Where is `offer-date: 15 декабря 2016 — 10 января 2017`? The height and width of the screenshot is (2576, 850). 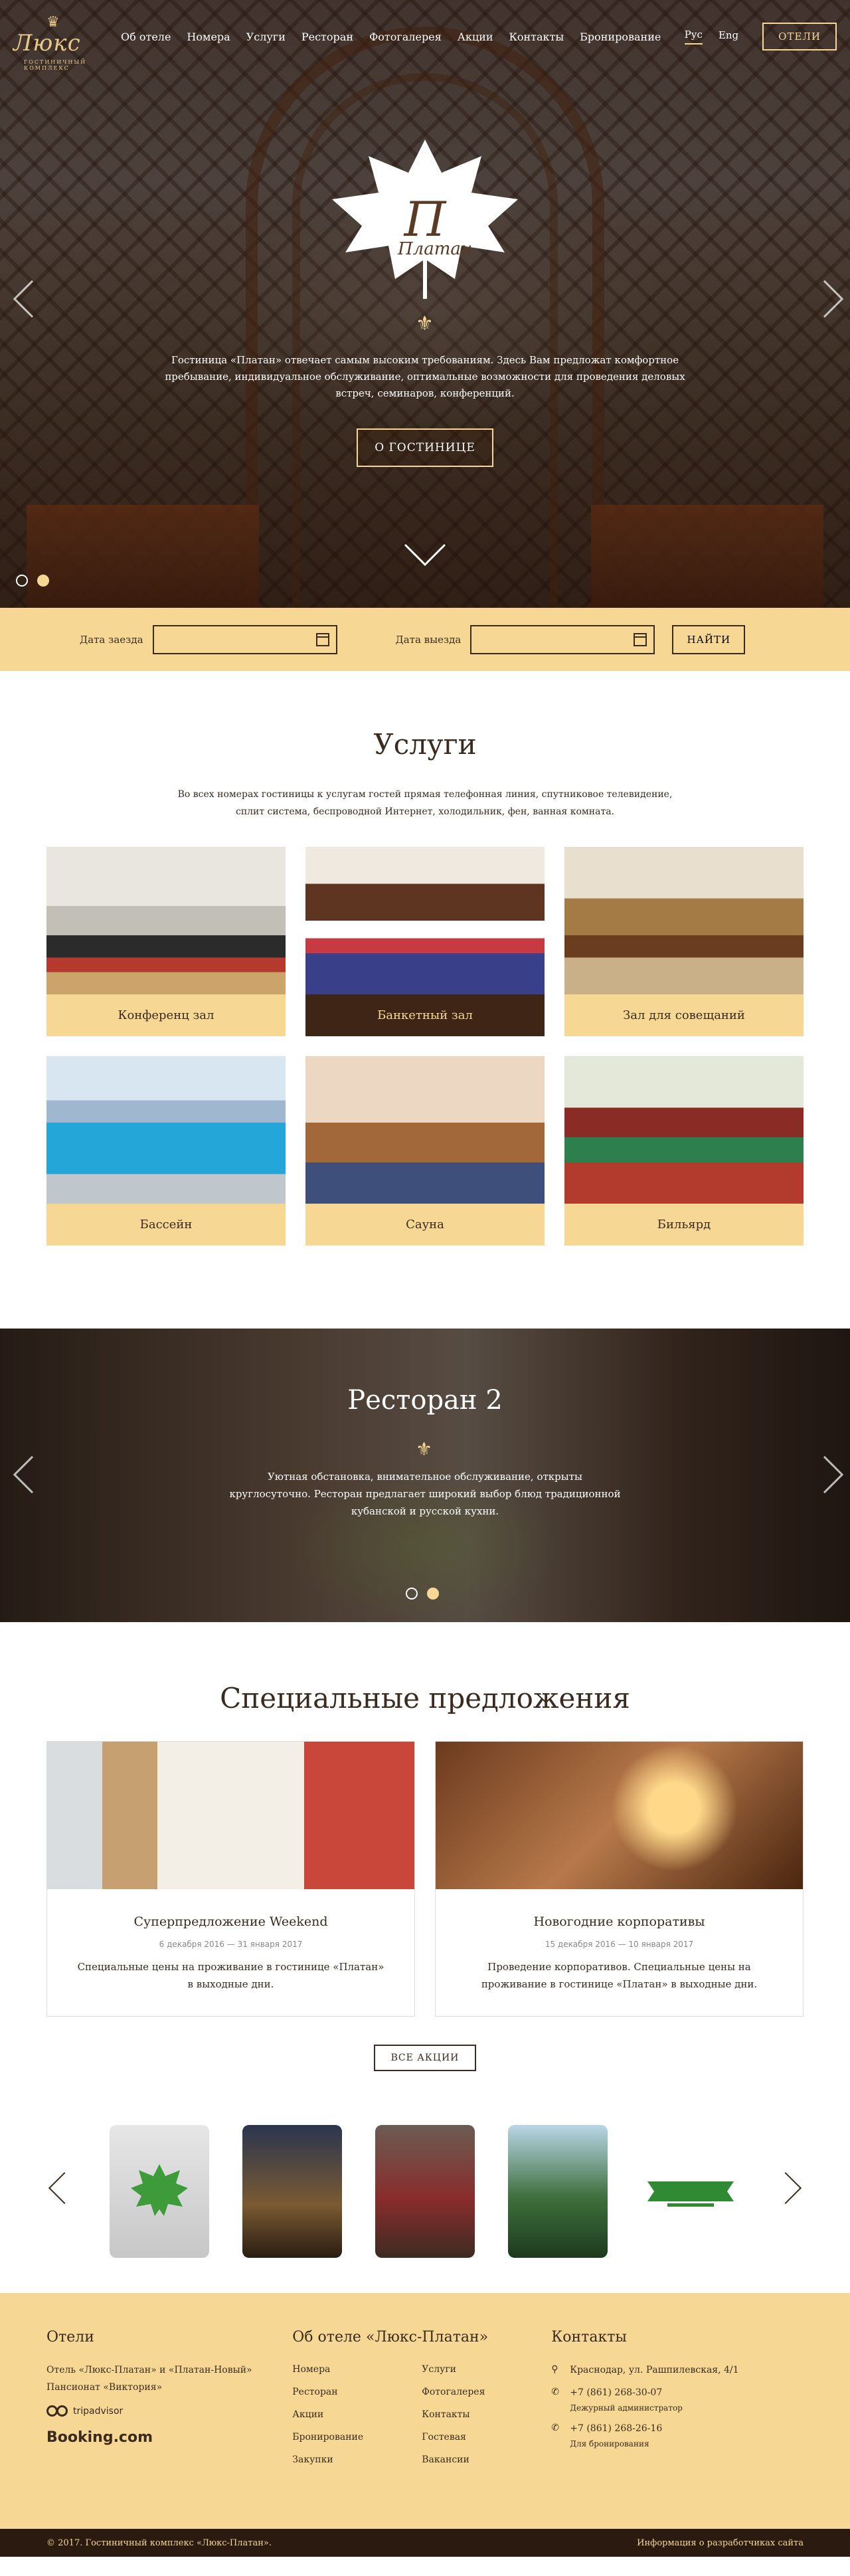 offer-date: 15 декабря 2016 — 10 января 2017 is located at coordinates (619, 1944).